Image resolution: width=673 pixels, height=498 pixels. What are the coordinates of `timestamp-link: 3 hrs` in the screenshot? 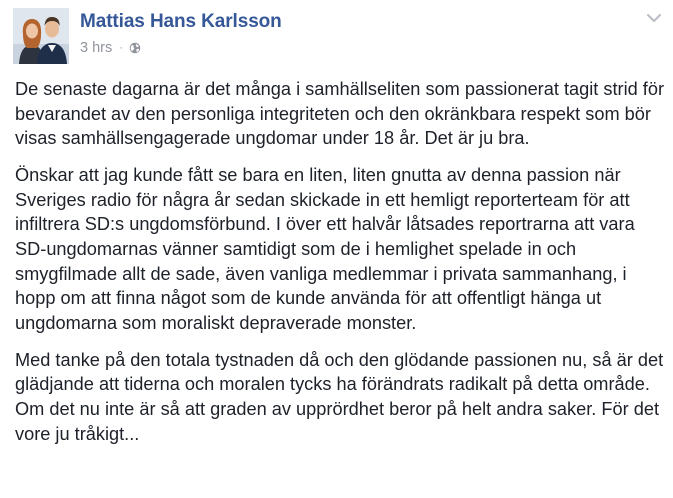 It's located at (96, 48).